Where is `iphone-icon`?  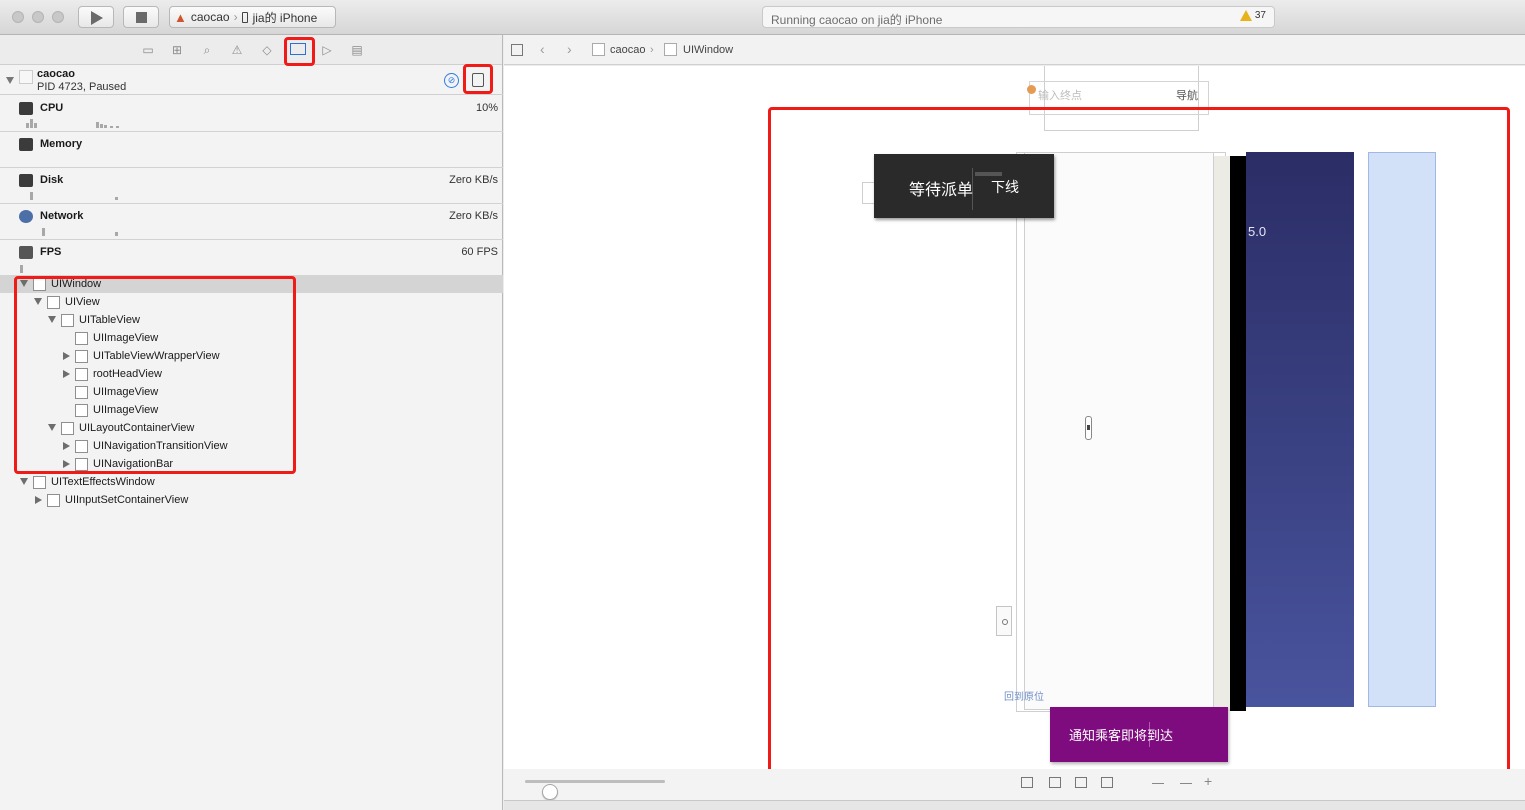 iphone-icon is located at coordinates (244, 17).